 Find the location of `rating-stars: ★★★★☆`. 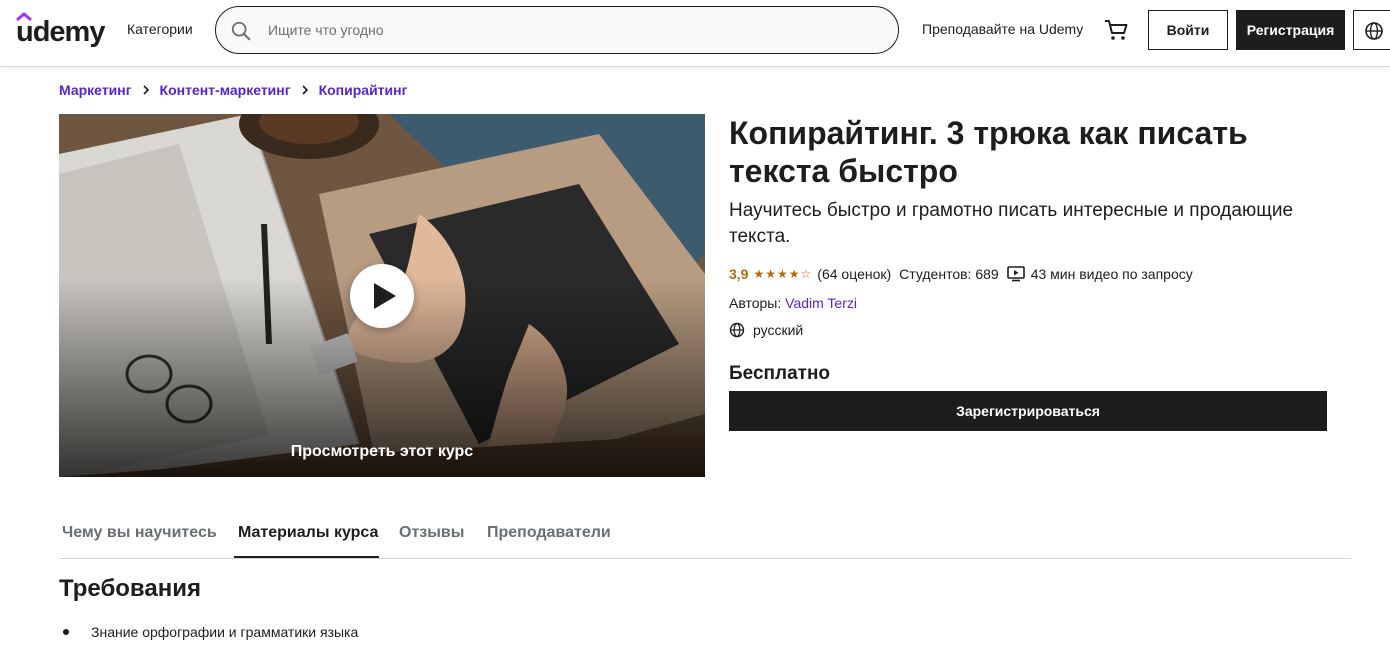

rating-stars: ★★★★☆ is located at coordinates (782, 274).